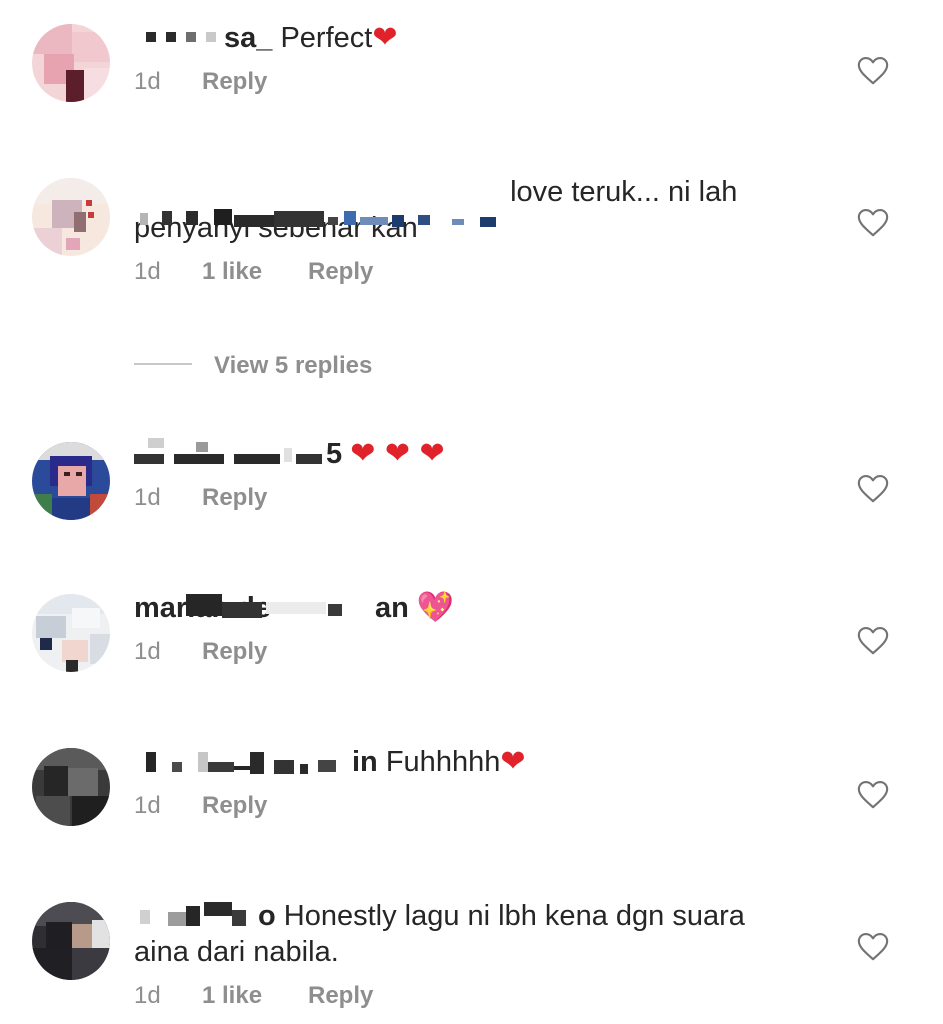 The image size is (943, 1024). What do you see at coordinates (624, 192) in the screenshot?
I see `comment-text: love teruk... ni lah` at bounding box center [624, 192].